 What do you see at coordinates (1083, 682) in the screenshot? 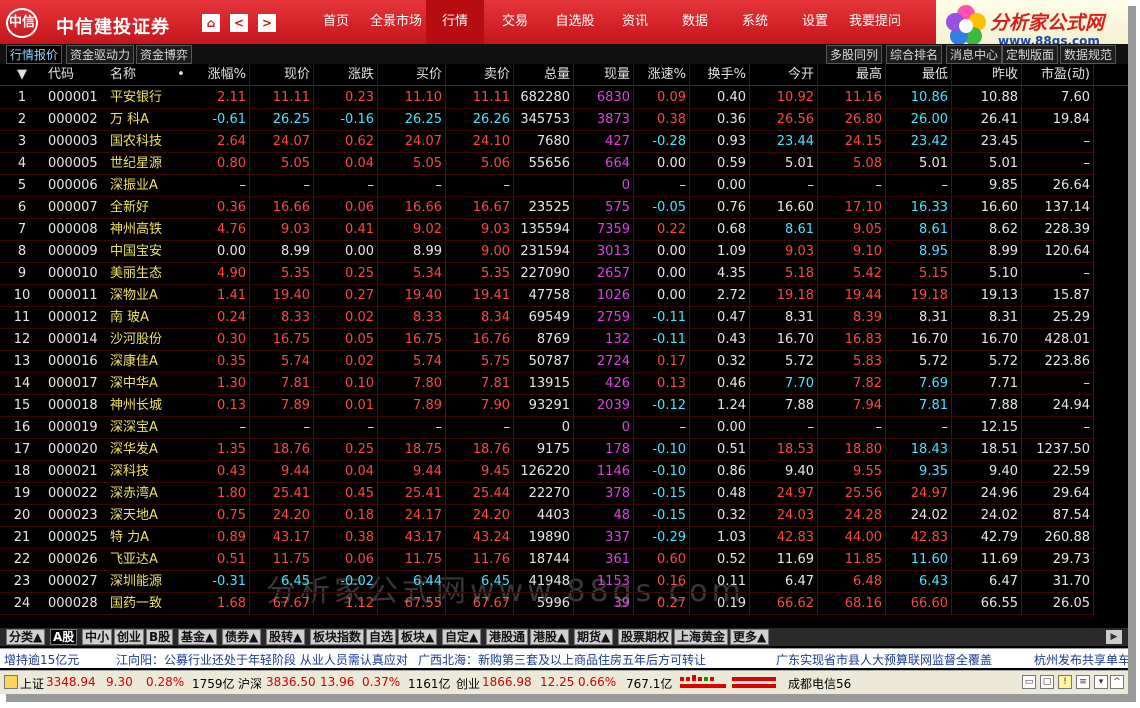
I see `lock-icon: ≡` at bounding box center [1083, 682].